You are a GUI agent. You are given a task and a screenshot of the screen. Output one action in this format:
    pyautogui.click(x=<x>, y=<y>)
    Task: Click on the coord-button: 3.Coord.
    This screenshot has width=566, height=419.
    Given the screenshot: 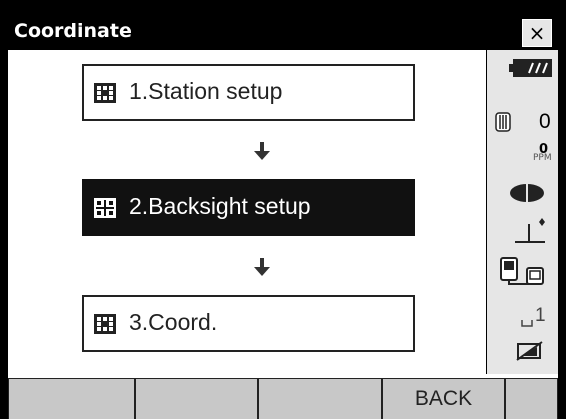 What is the action you would take?
    pyautogui.click(x=248, y=323)
    